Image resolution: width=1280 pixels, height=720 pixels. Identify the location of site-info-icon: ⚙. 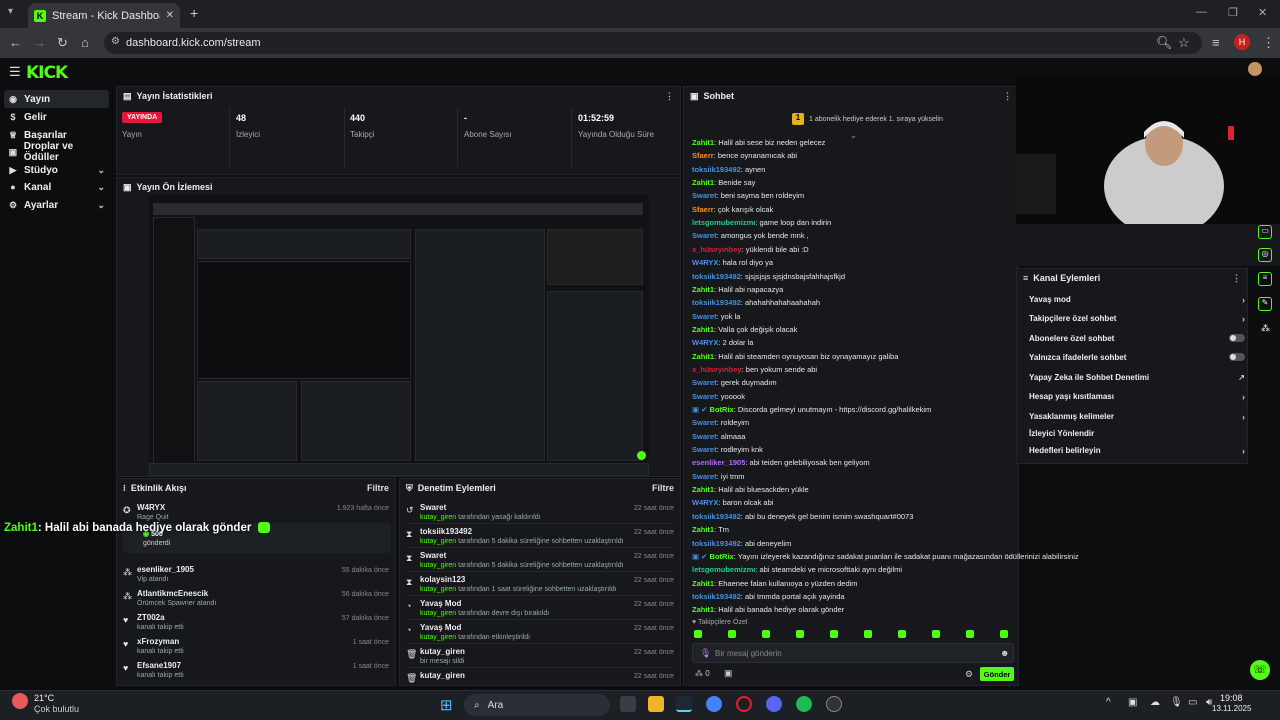
(115, 41).